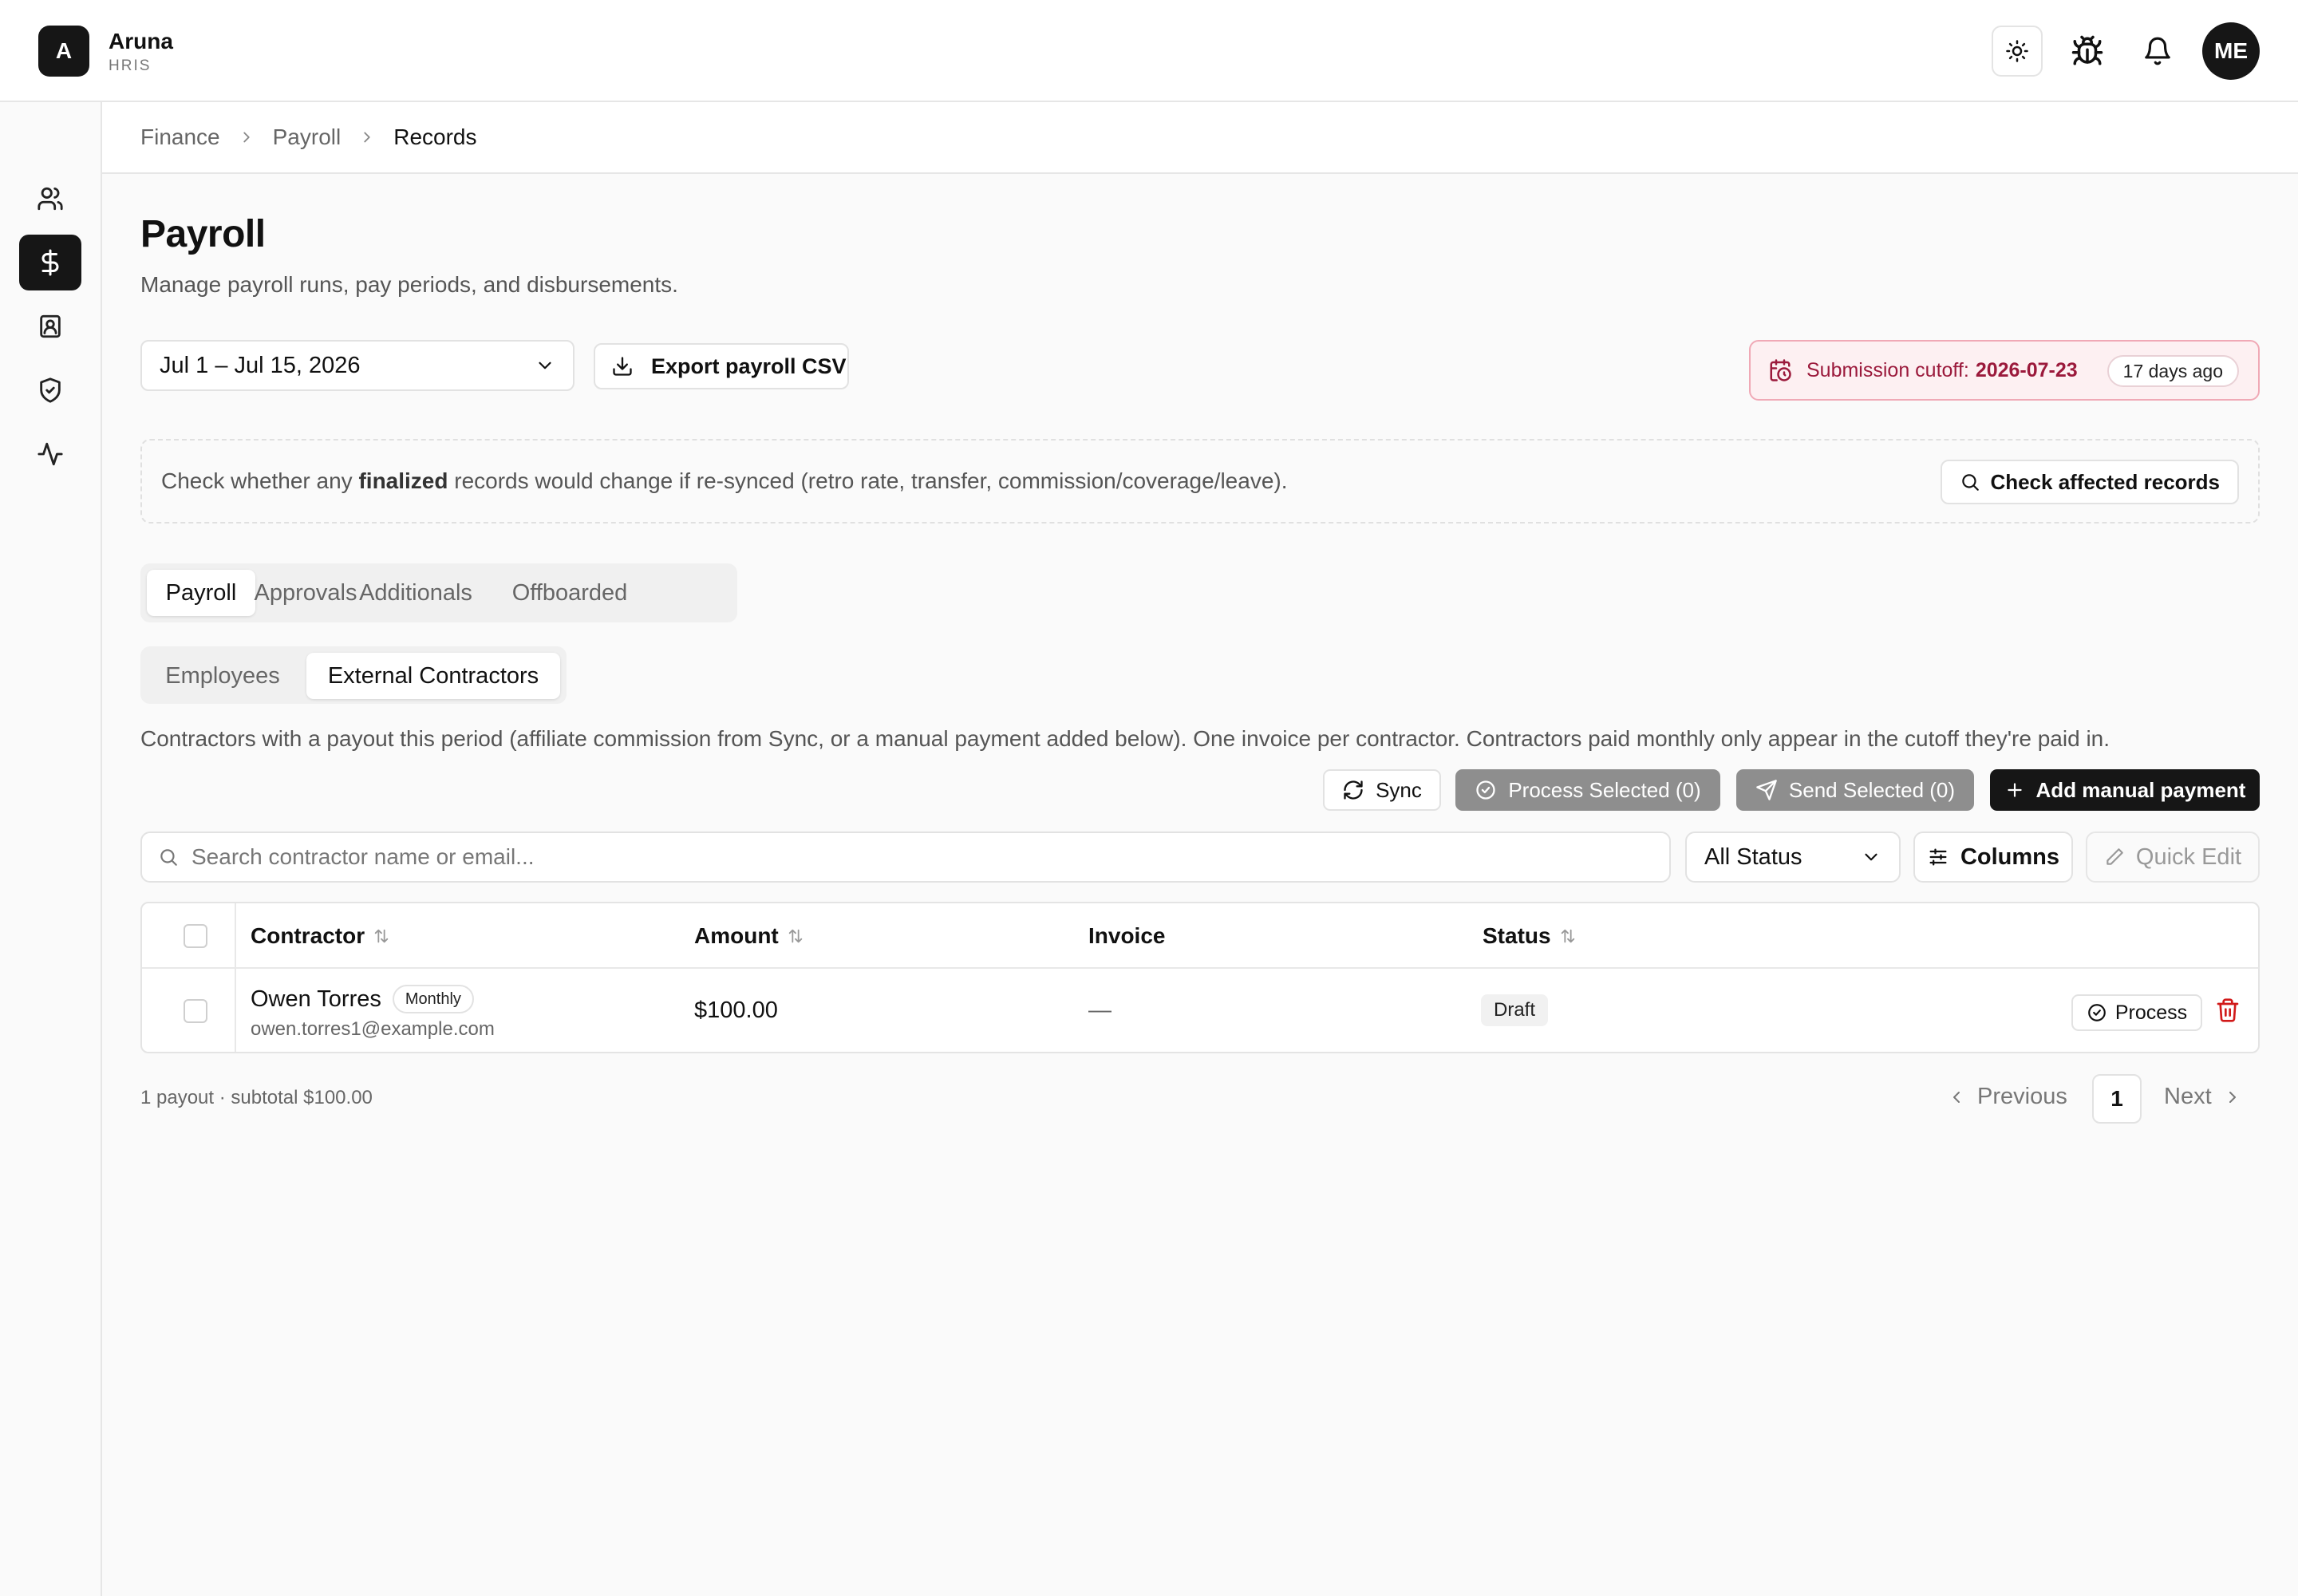 This screenshot has width=2298, height=1596. I want to click on previous-label: Previous, so click(2022, 1096).